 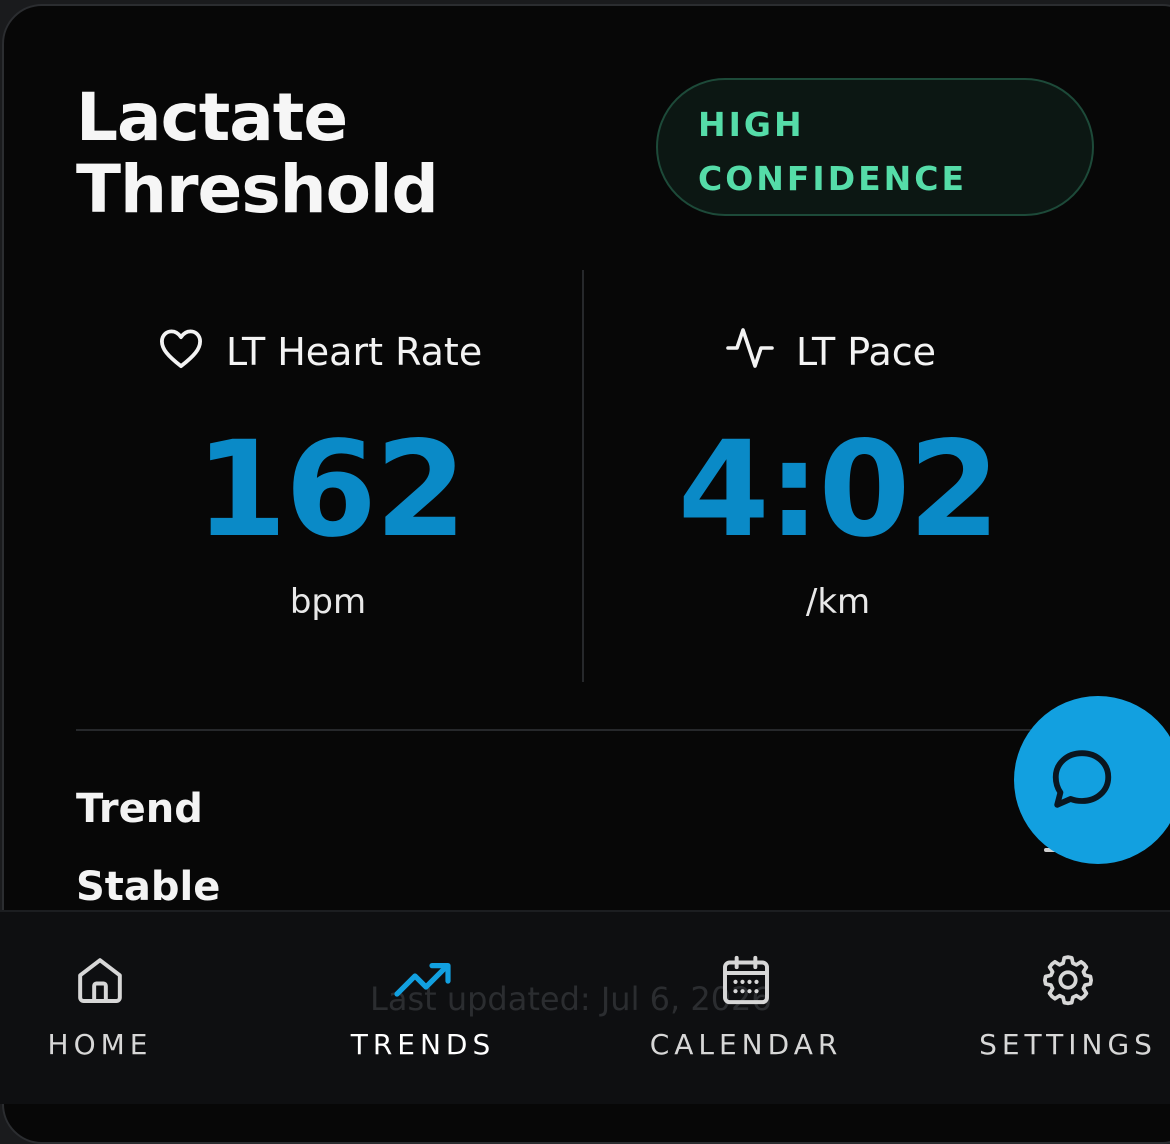 I want to click on nav-item-settings: SETTINGS, so click(x=1064, y=1005).